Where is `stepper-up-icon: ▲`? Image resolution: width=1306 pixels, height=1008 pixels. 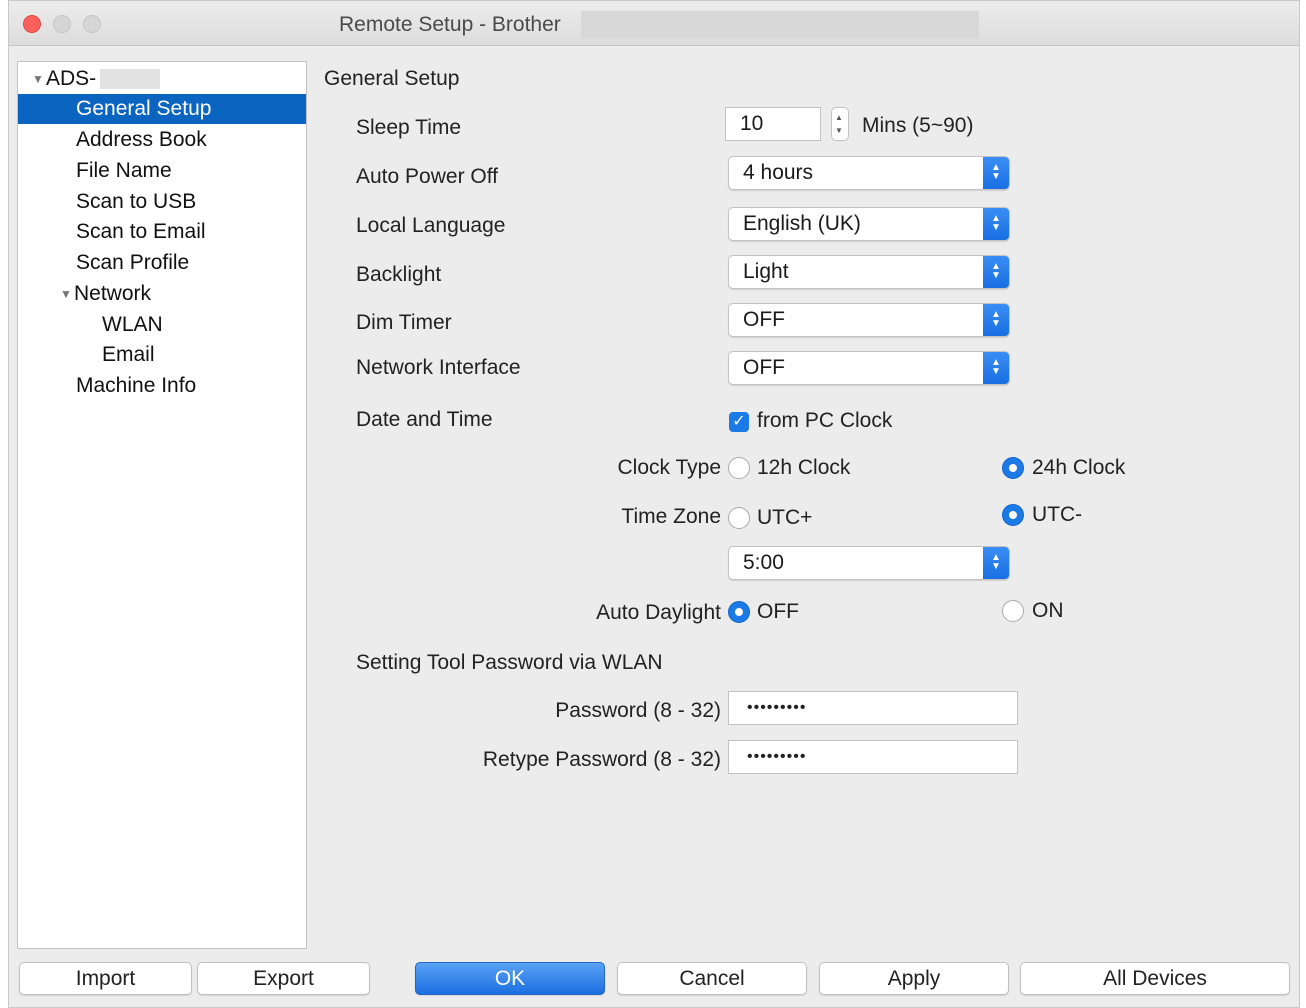 stepper-up-icon: ▲ is located at coordinates (839, 118).